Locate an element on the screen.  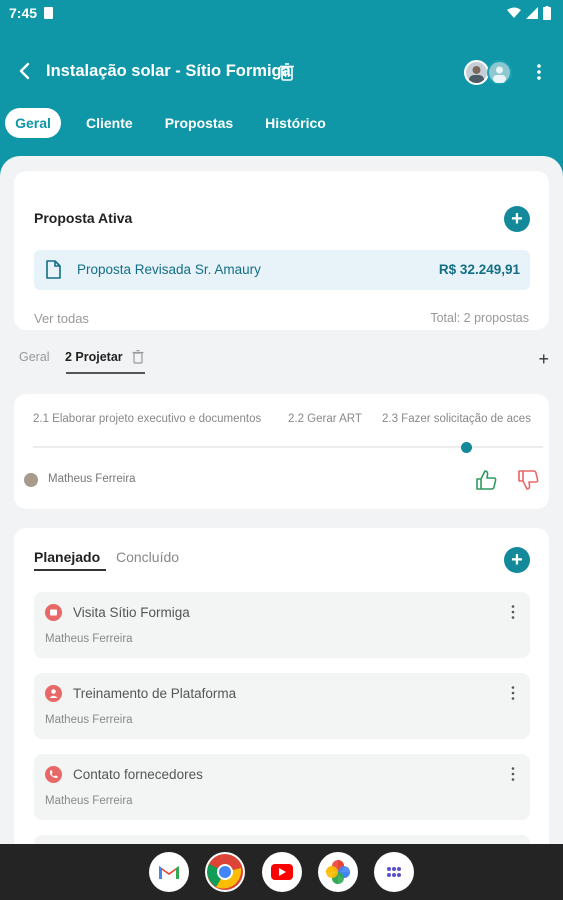
stage-tab-indicator is located at coordinates (105, 373).